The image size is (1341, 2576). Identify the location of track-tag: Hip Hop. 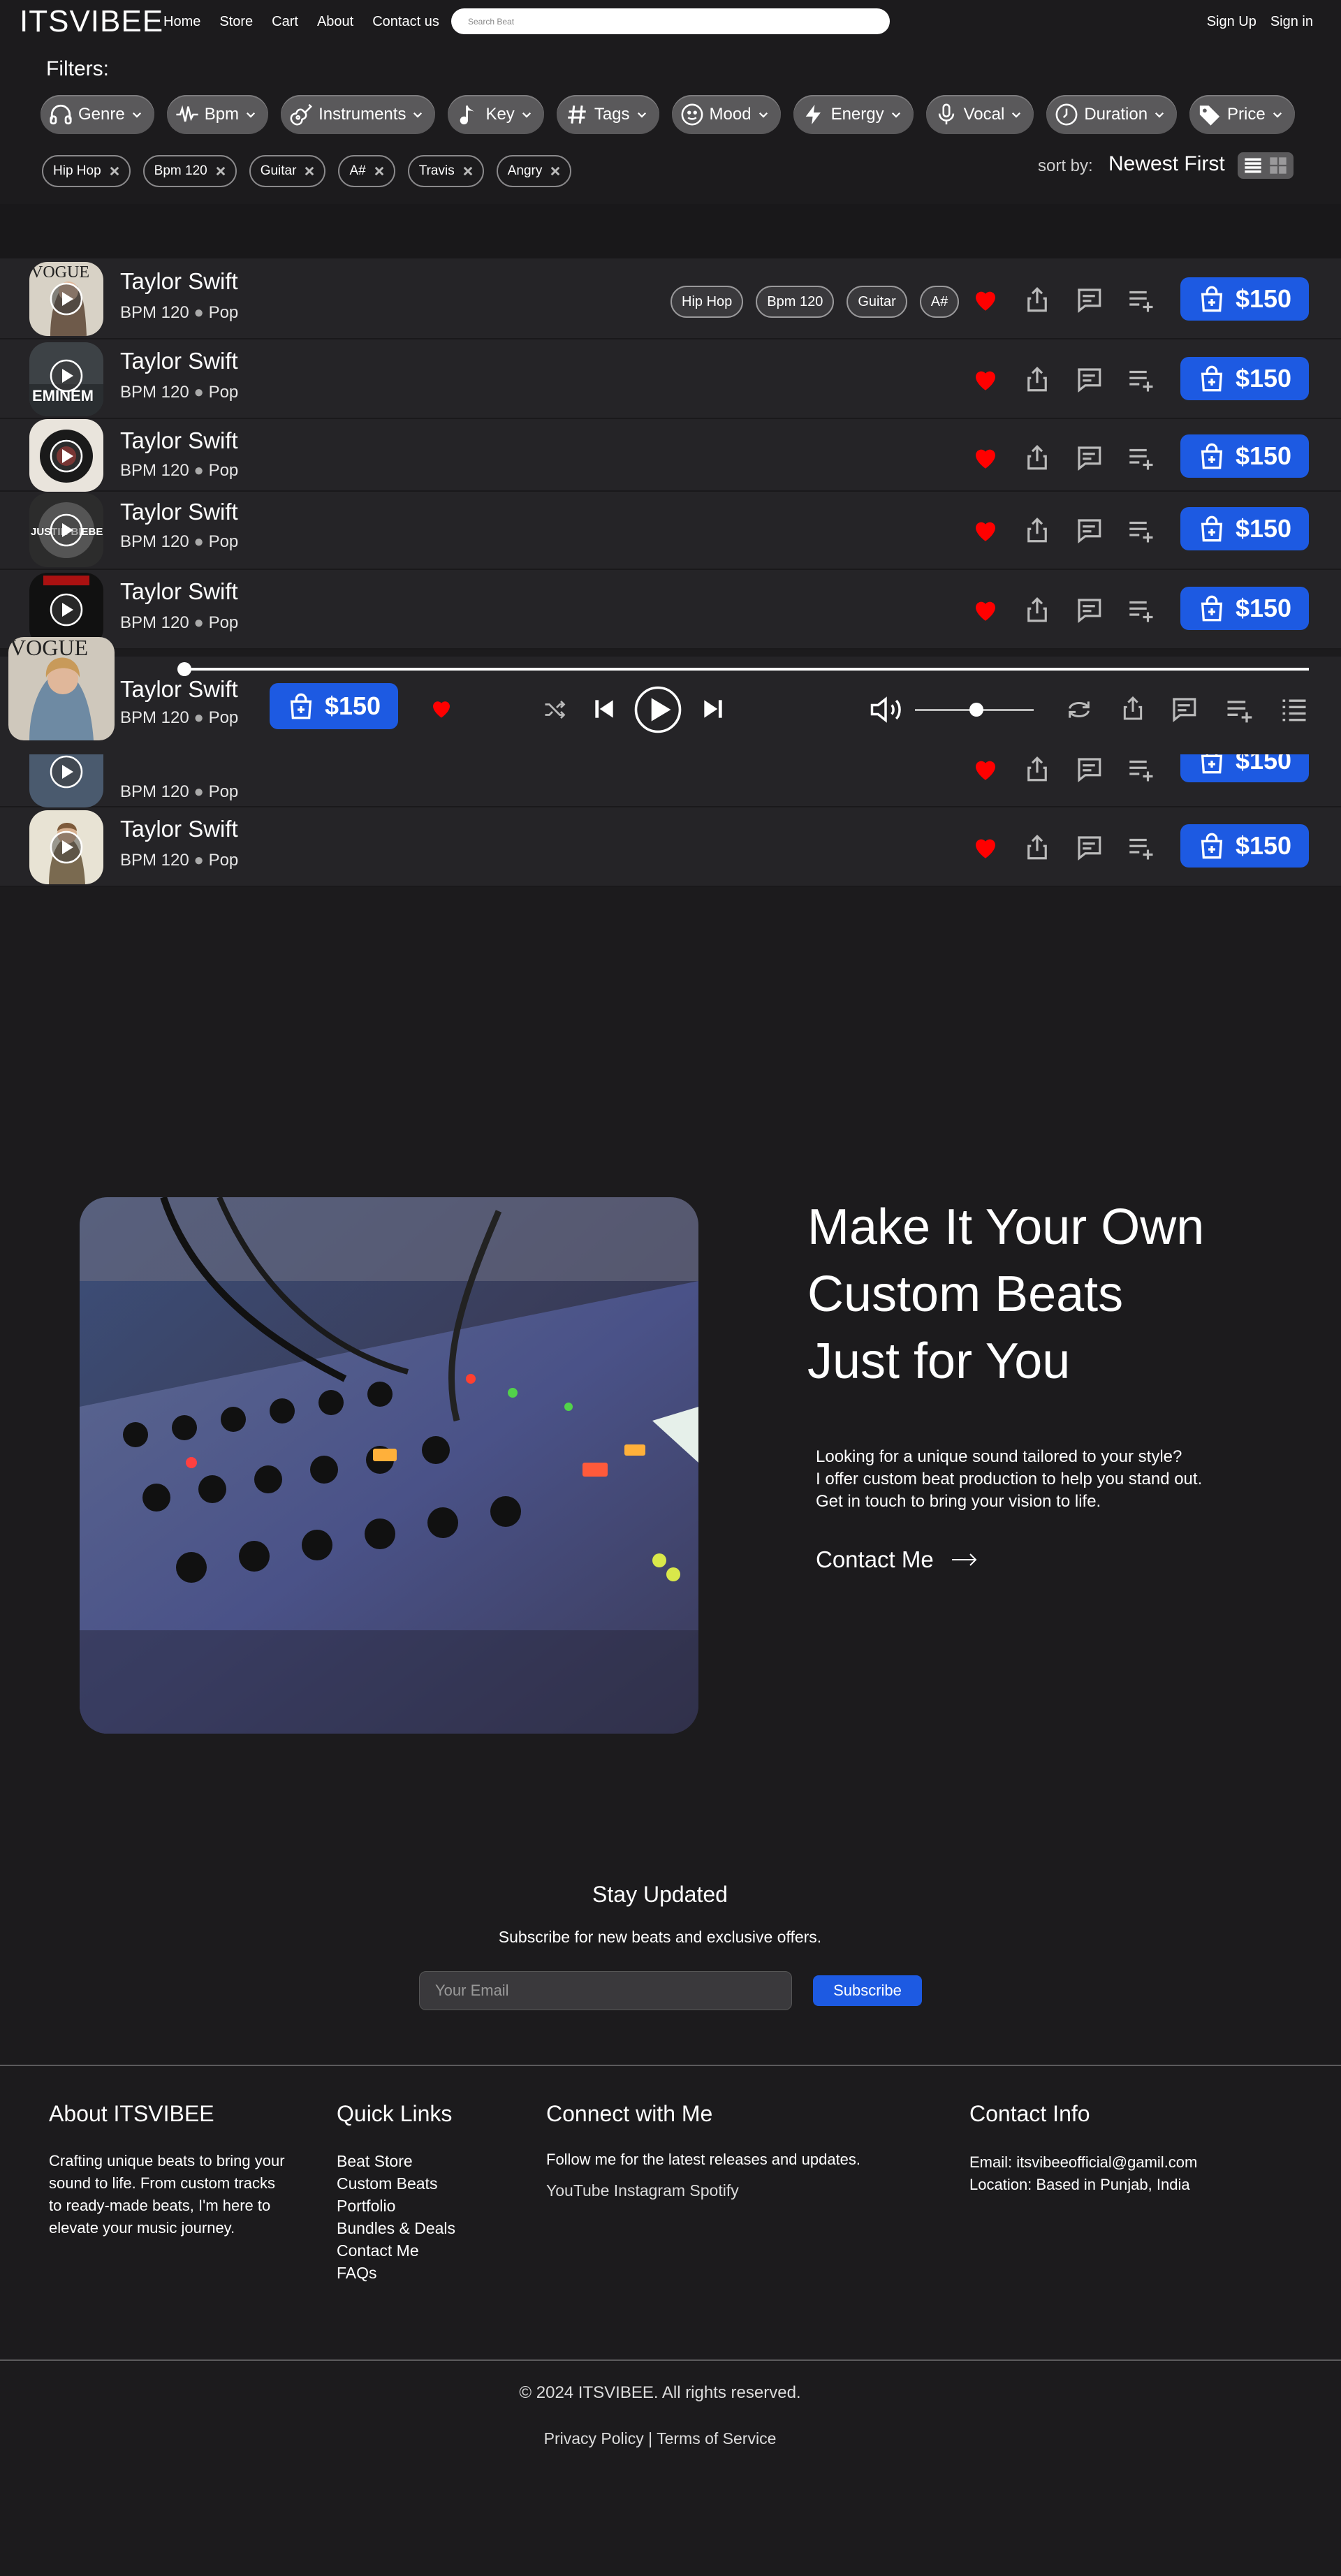
(707, 302).